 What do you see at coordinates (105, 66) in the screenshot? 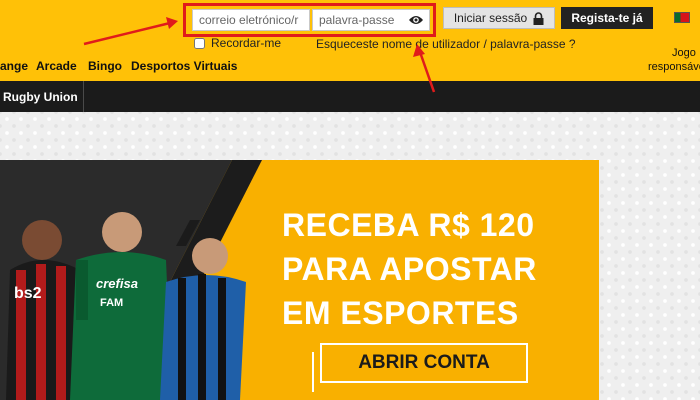
I see `nav-item-bingo: Bingo` at bounding box center [105, 66].